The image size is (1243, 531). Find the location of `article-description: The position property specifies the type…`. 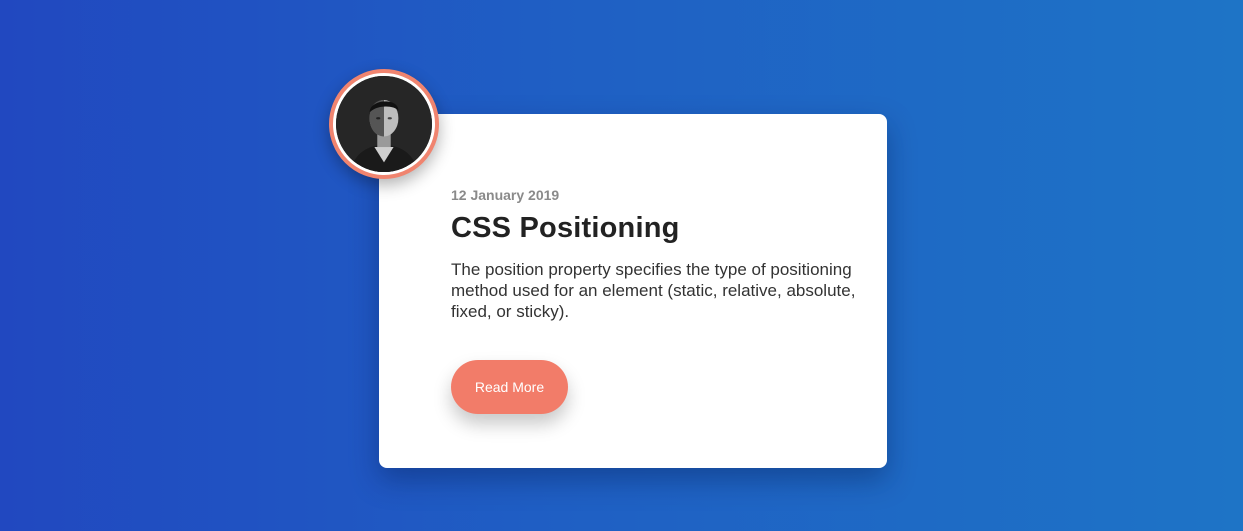

article-description: The position property specifies the type… is located at coordinates (653, 290).